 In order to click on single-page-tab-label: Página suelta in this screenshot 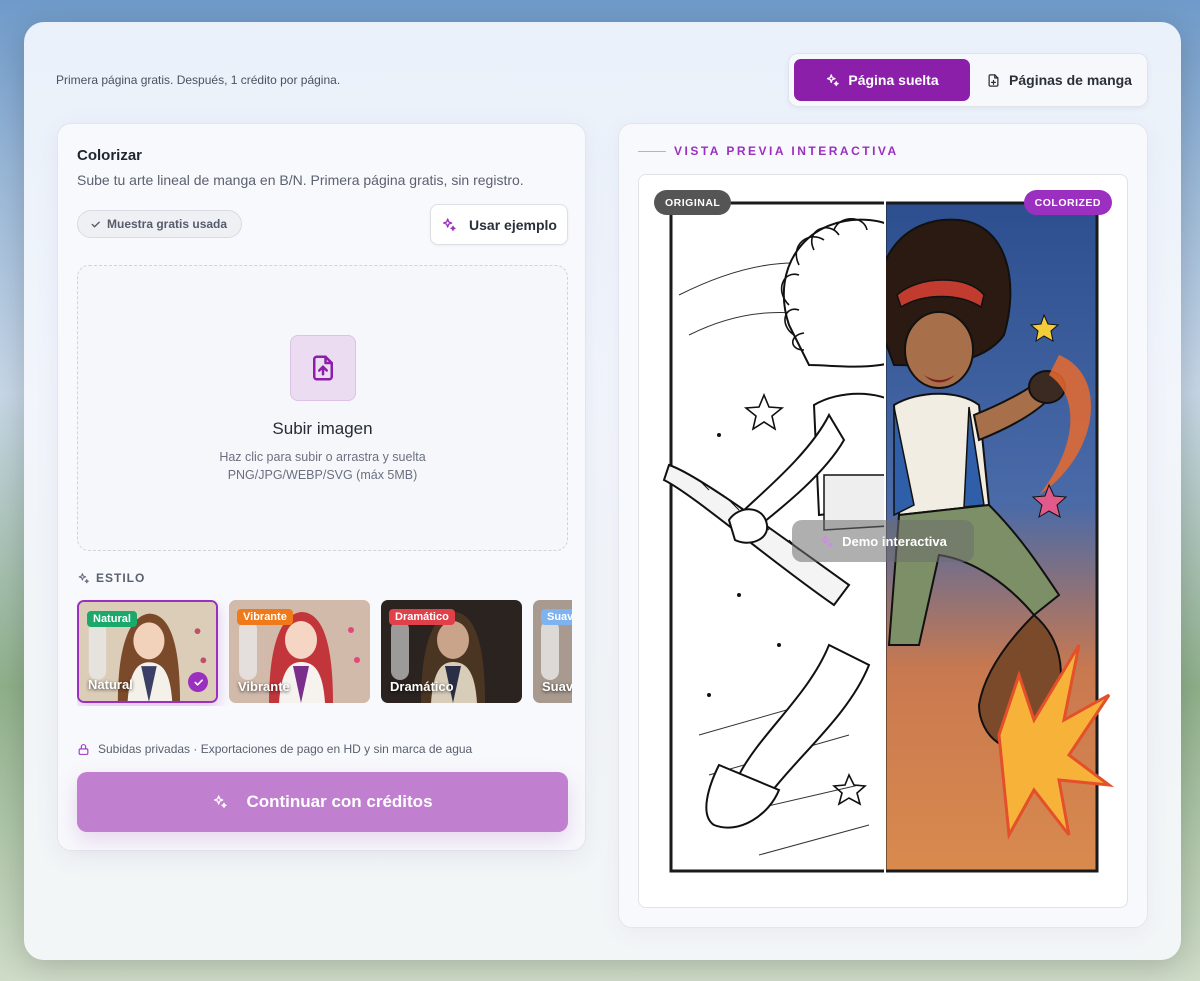, I will do `click(893, 80)`.